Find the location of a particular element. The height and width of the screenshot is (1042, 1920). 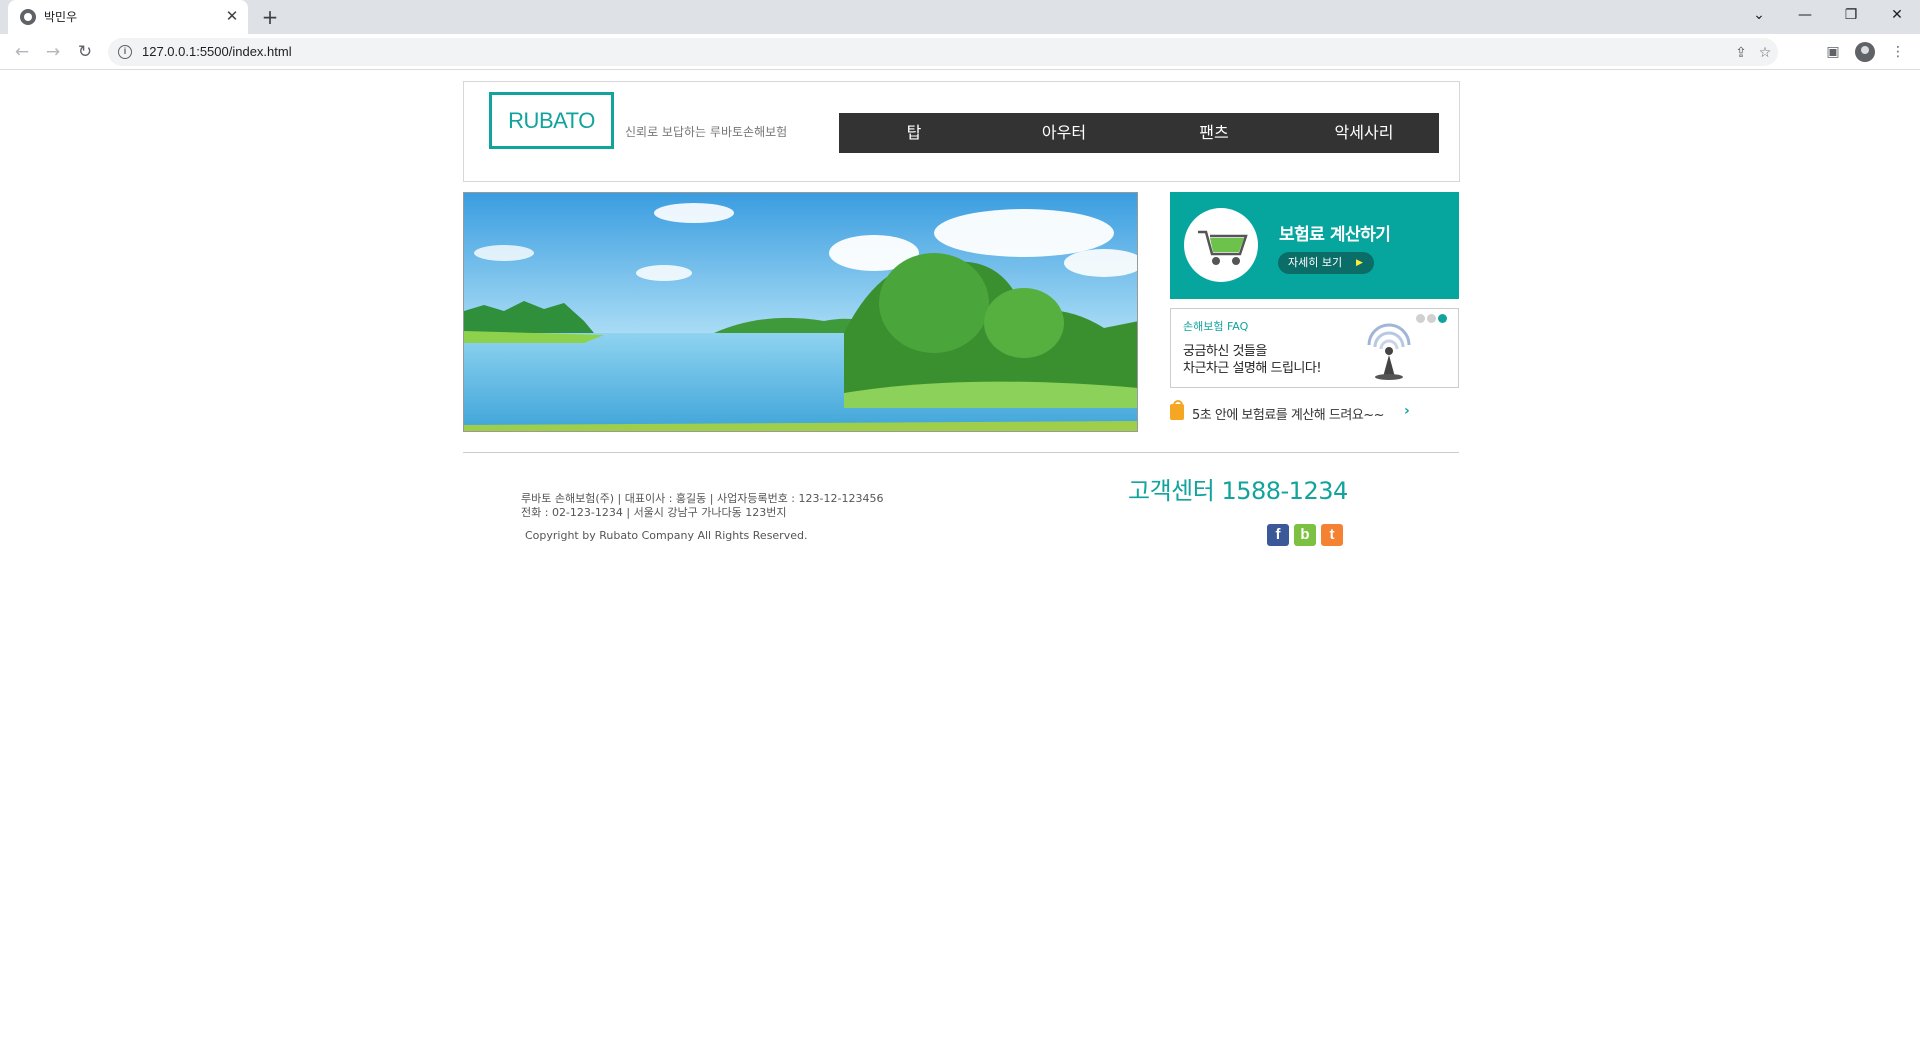

faq-text-line2: 차근차근 설명해 드립니다! is located at coordinates (1252, 368).